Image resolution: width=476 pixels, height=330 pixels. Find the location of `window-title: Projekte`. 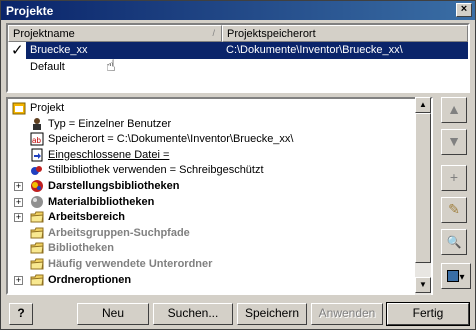

window-title: Projekte is located at coordinates (30, 11).